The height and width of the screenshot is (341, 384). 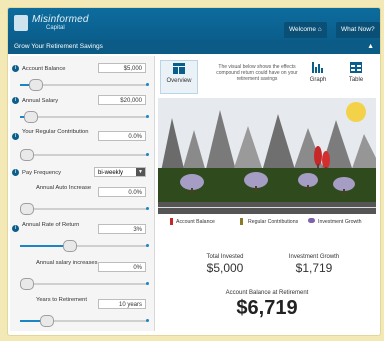 I want to click on control-pay-frequency: i Pay Frequency bi-weekly ▼, so click(x=82, y=173).